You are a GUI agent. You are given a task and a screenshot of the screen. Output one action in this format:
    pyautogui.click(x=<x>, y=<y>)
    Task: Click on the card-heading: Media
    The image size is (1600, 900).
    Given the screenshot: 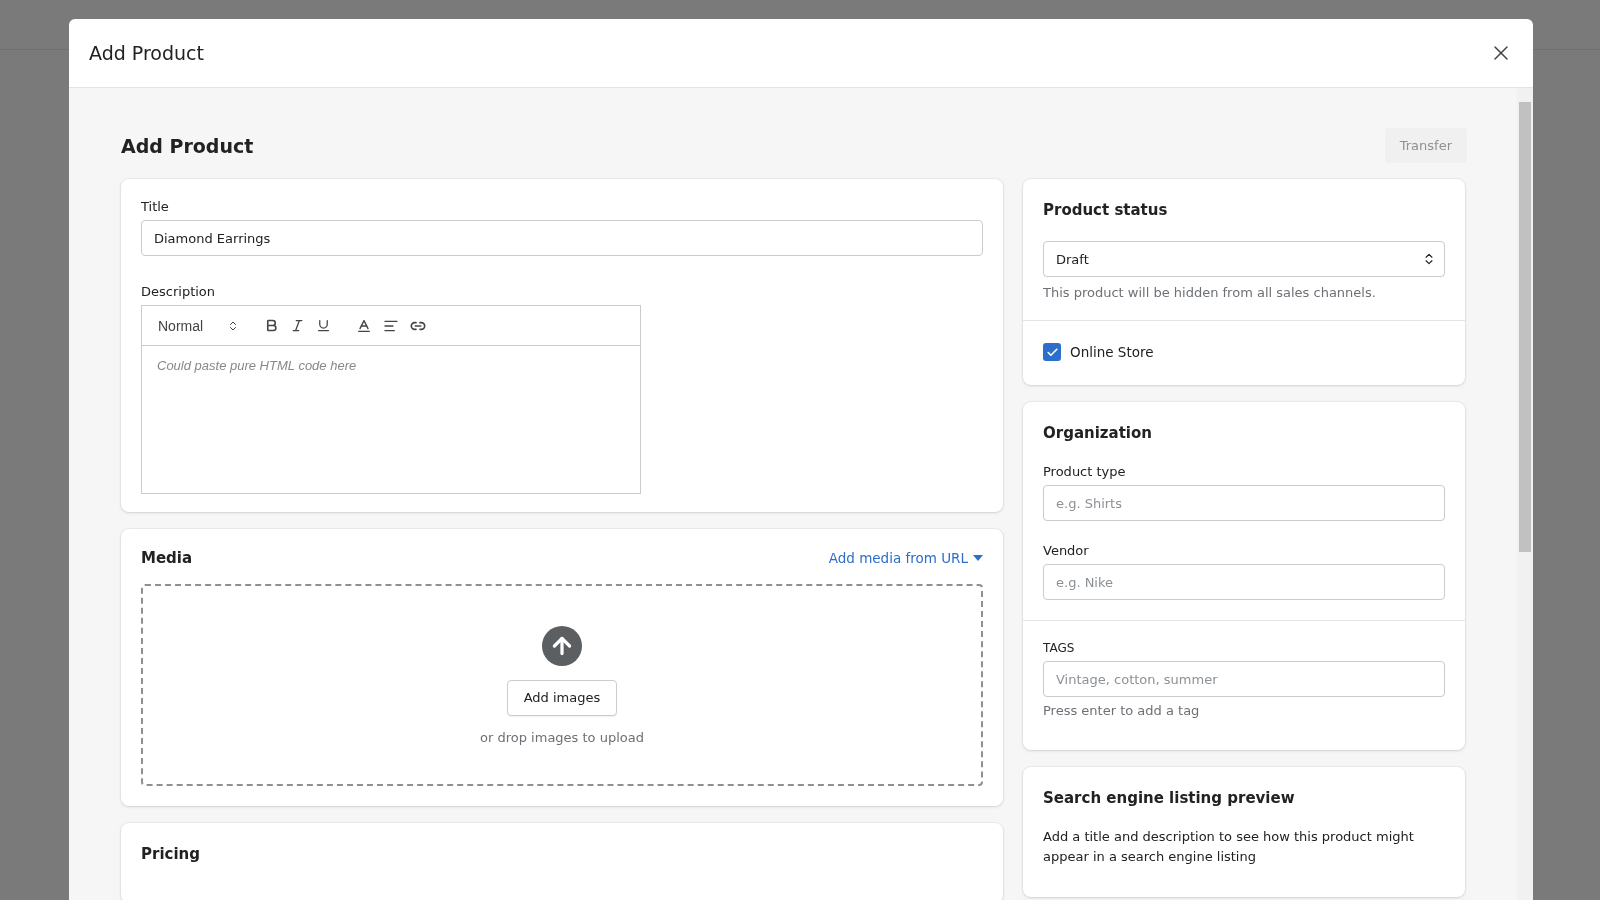 What is the action you would take?
    pyautogui.click(x=167, y=558)
    